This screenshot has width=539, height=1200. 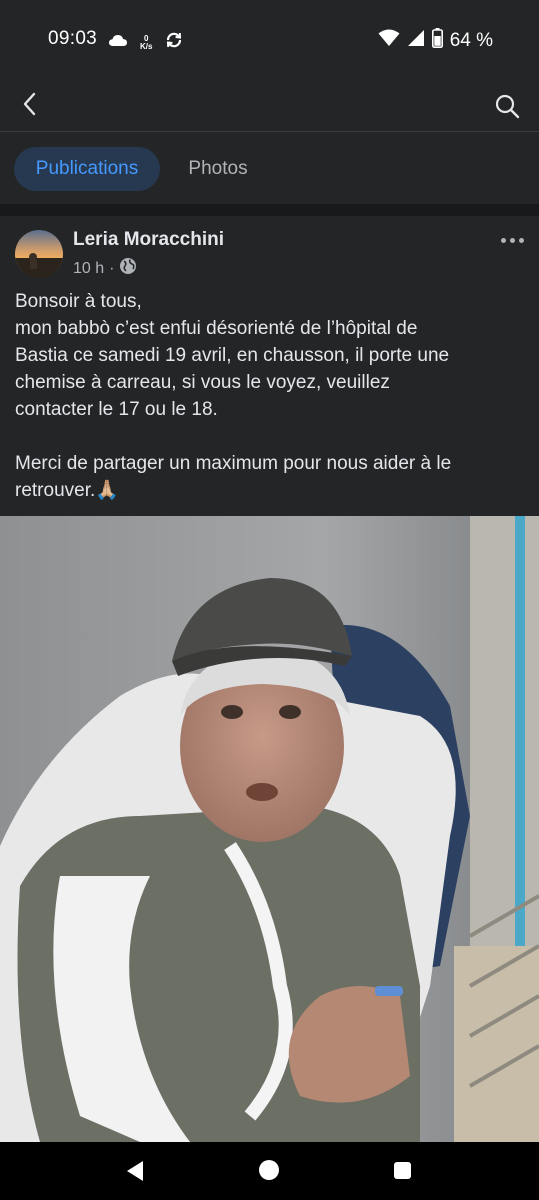 I want to click on net-speed-unit: K/s, so click(x=146, y=46).